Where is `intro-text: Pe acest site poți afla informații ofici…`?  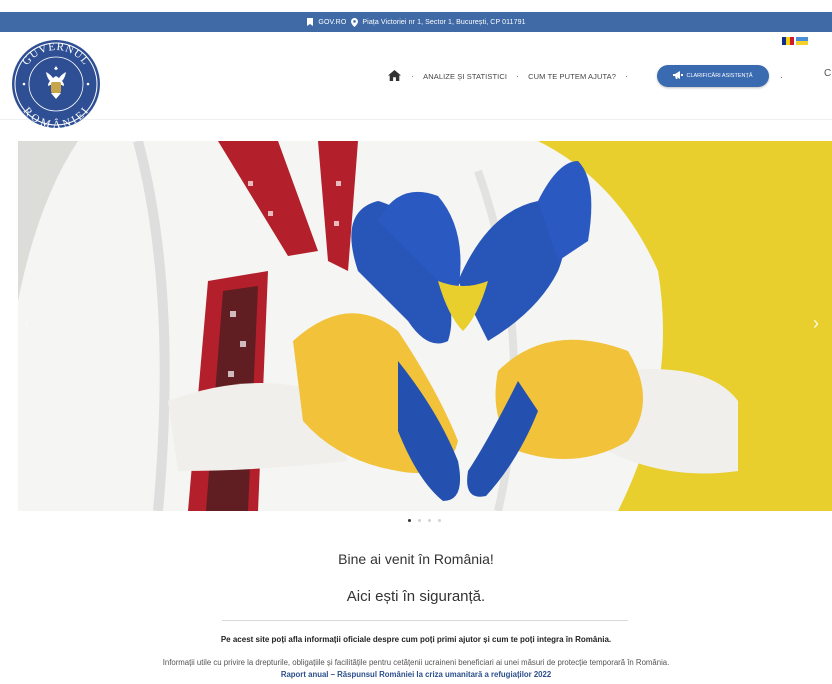
intro-text: Pe acest site poți afla informații ofici… is located at coordinates (416, 639).